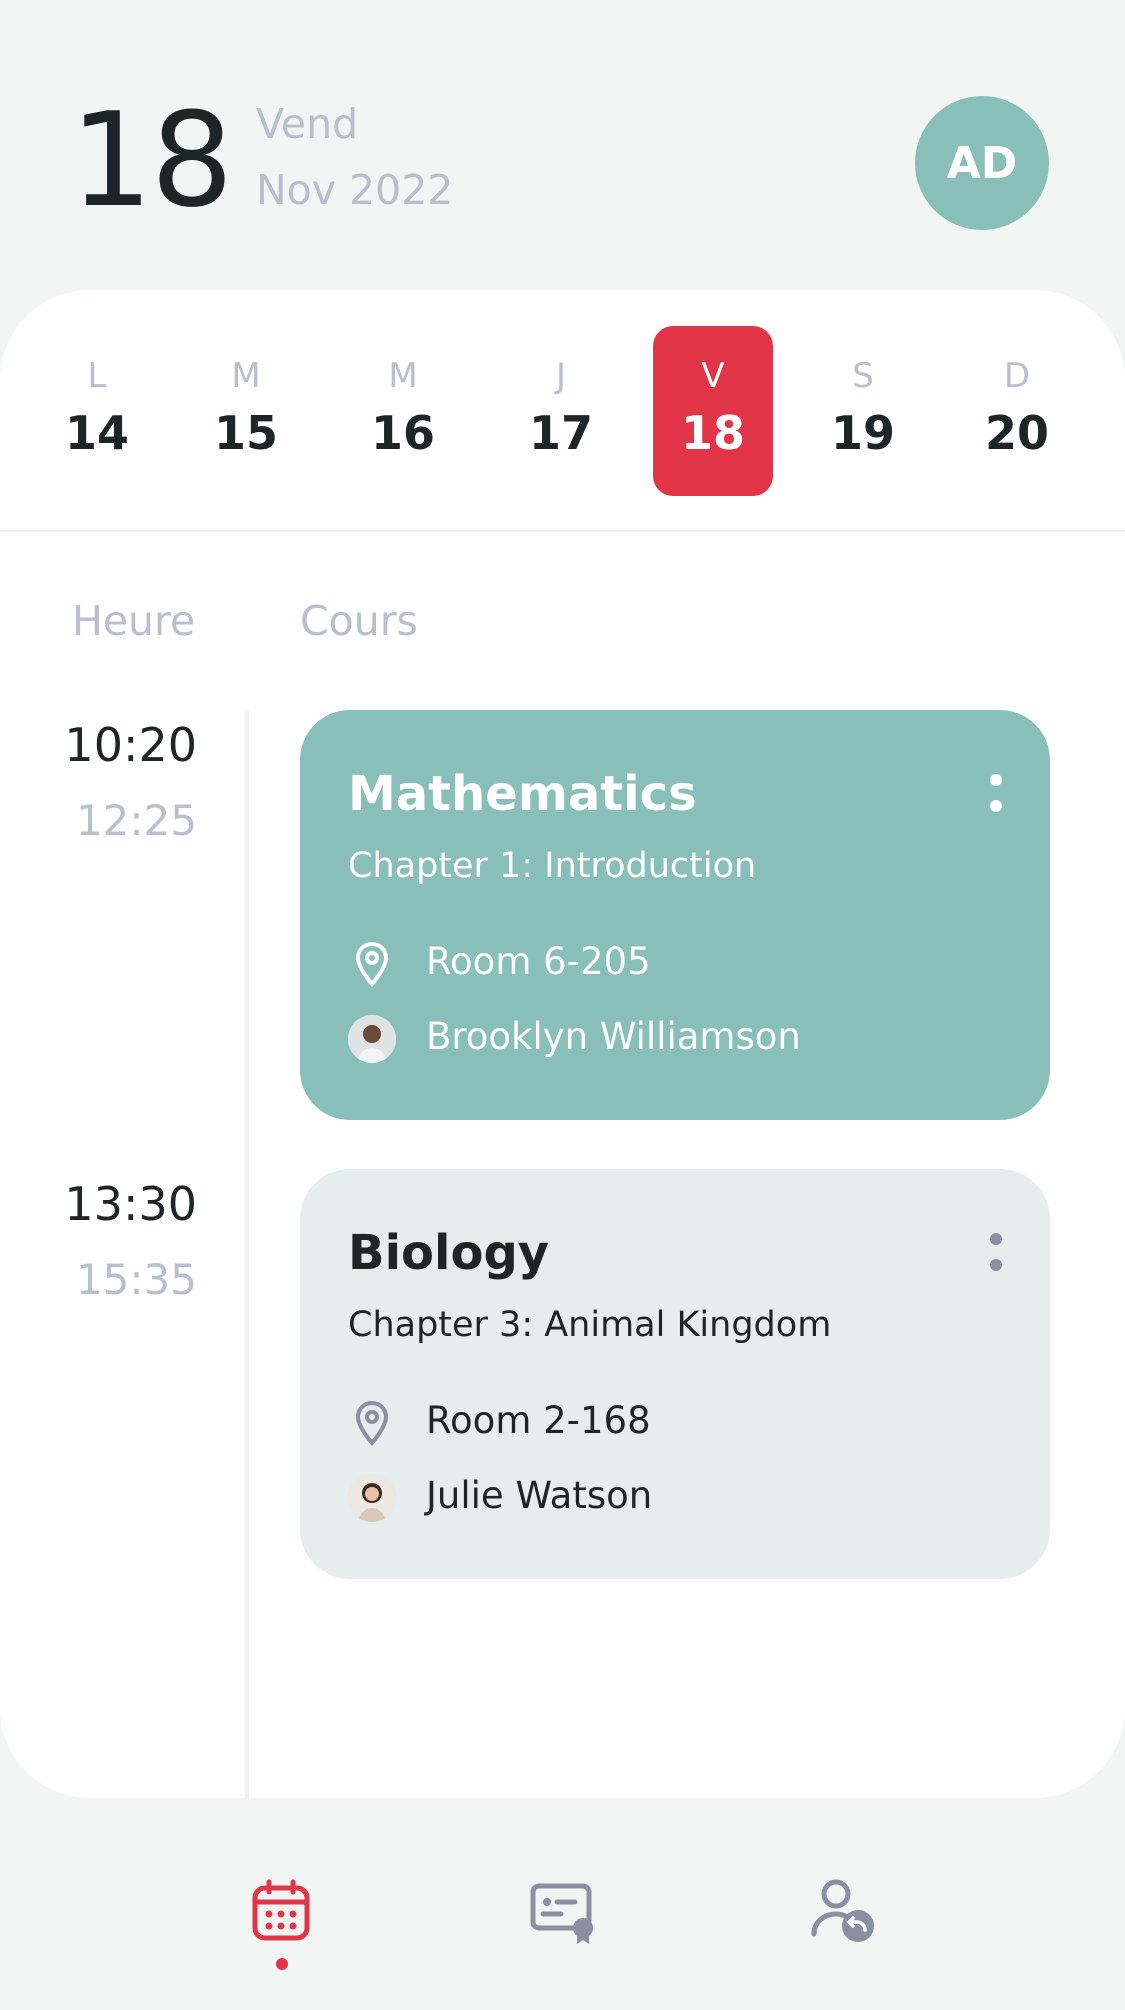 The width and height of the screenshot is (1125, 2010). What do you see at coordinates (562, 1911) in the screenshot?
I see `certificate-icon` at bounding box center [562, 1911].